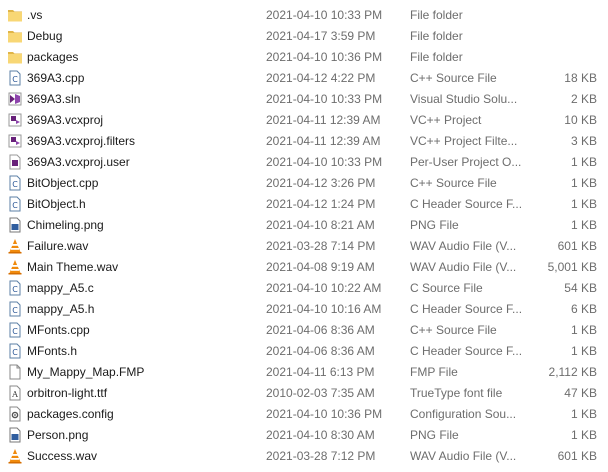 The width and height of the screenshot is (608, 472). I want to click on file-name: packages.config, so click(70, 414).